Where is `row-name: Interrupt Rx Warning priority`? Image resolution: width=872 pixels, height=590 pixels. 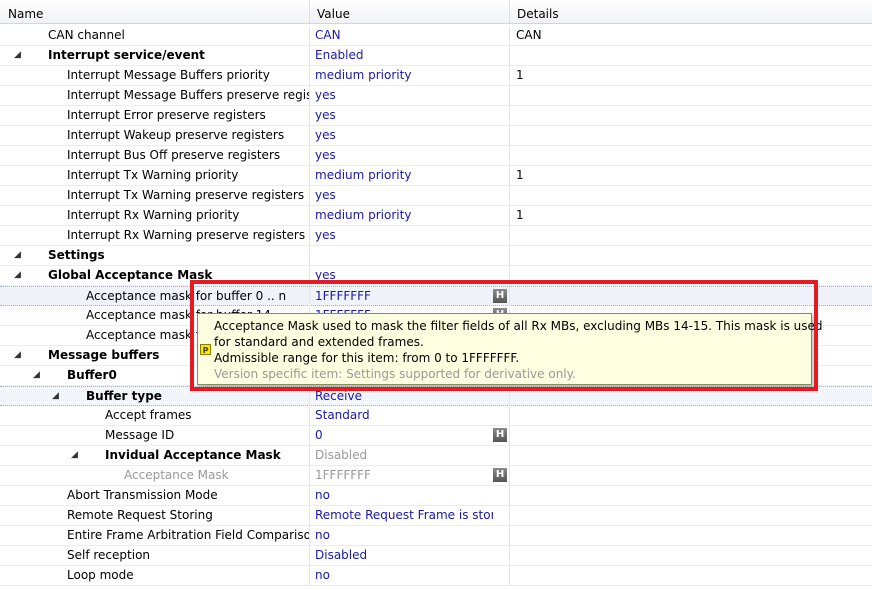 row-name: Interrupt Rx Warning priority is located at coordinates (153, 215).